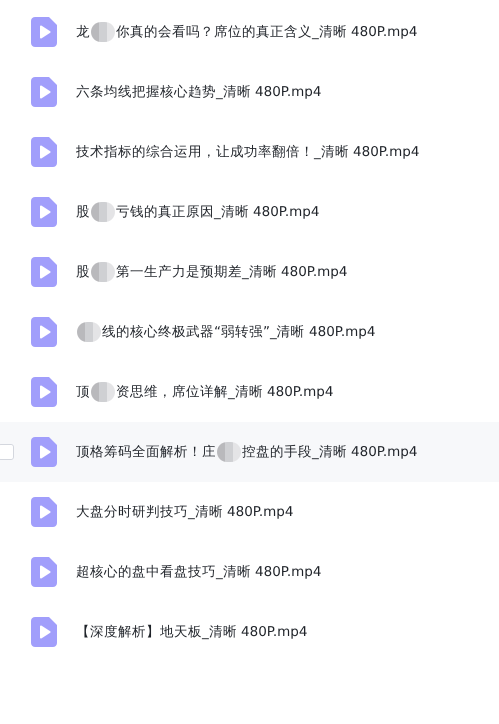 Image resolution: width=499 pixels, height=724 pixels. I want to click on file-name: 超核心的盘中看盘技巧_清晰 480P.mp4, so click(199, 572).